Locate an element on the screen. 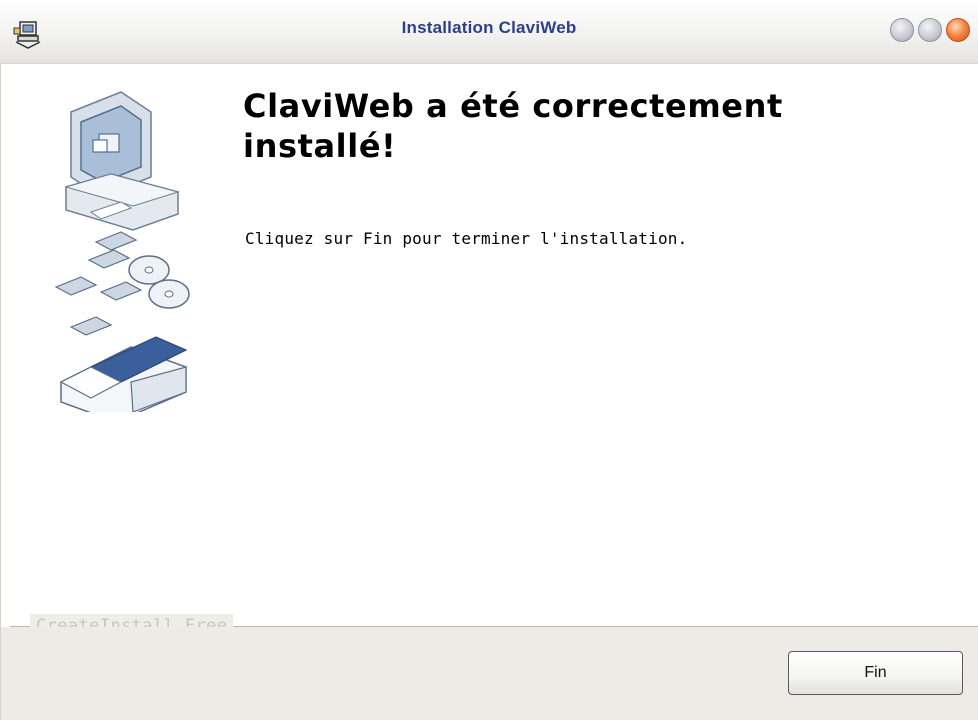  footer-bar: Fin is located at coordinates (489, 673).